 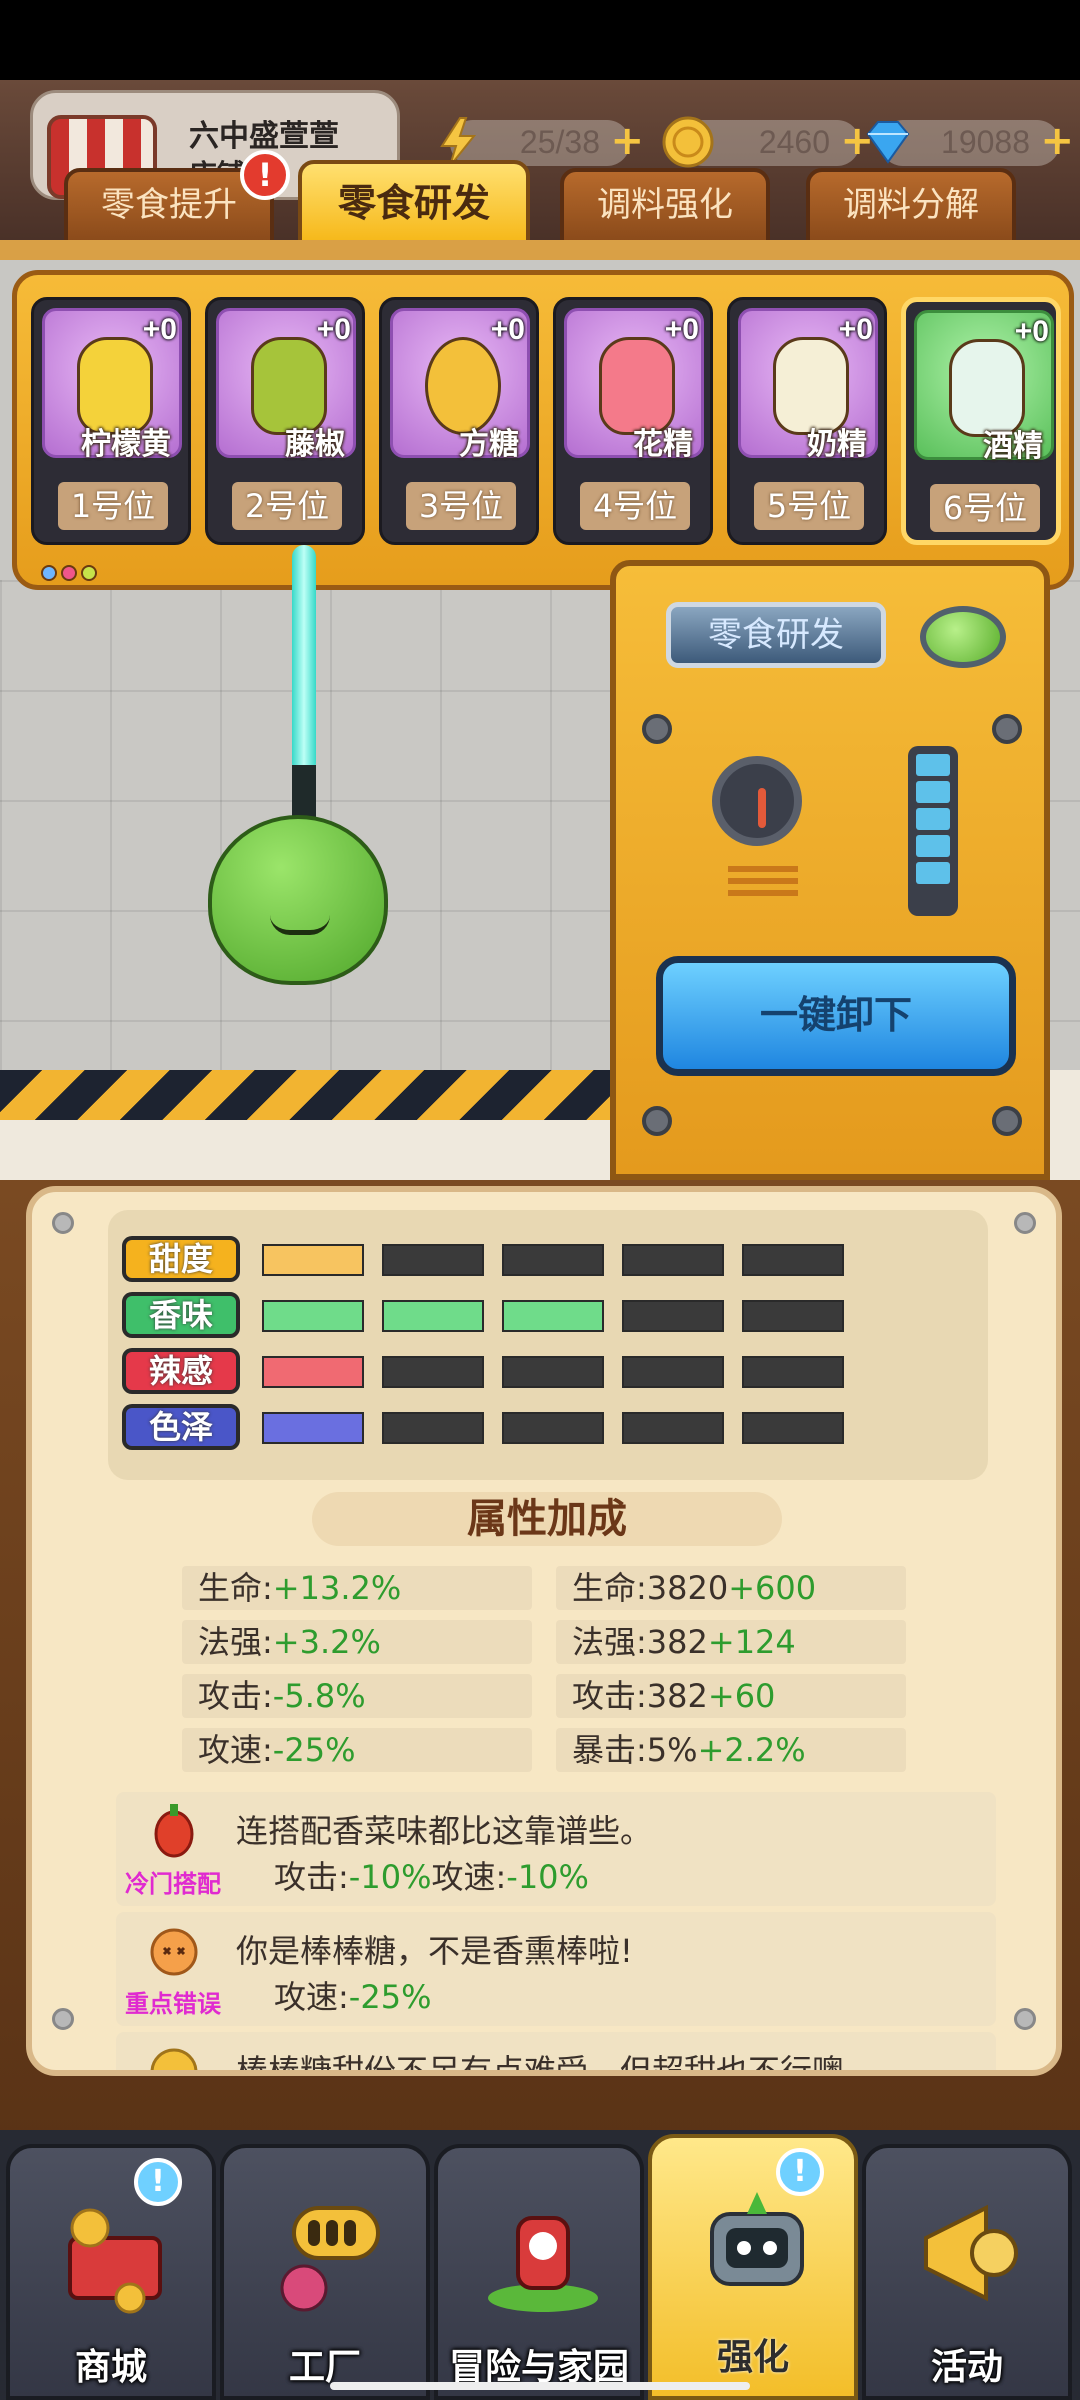 I want to click on ingredient-slot-4: +0 花精 4号位, so click(x=633, y=421).